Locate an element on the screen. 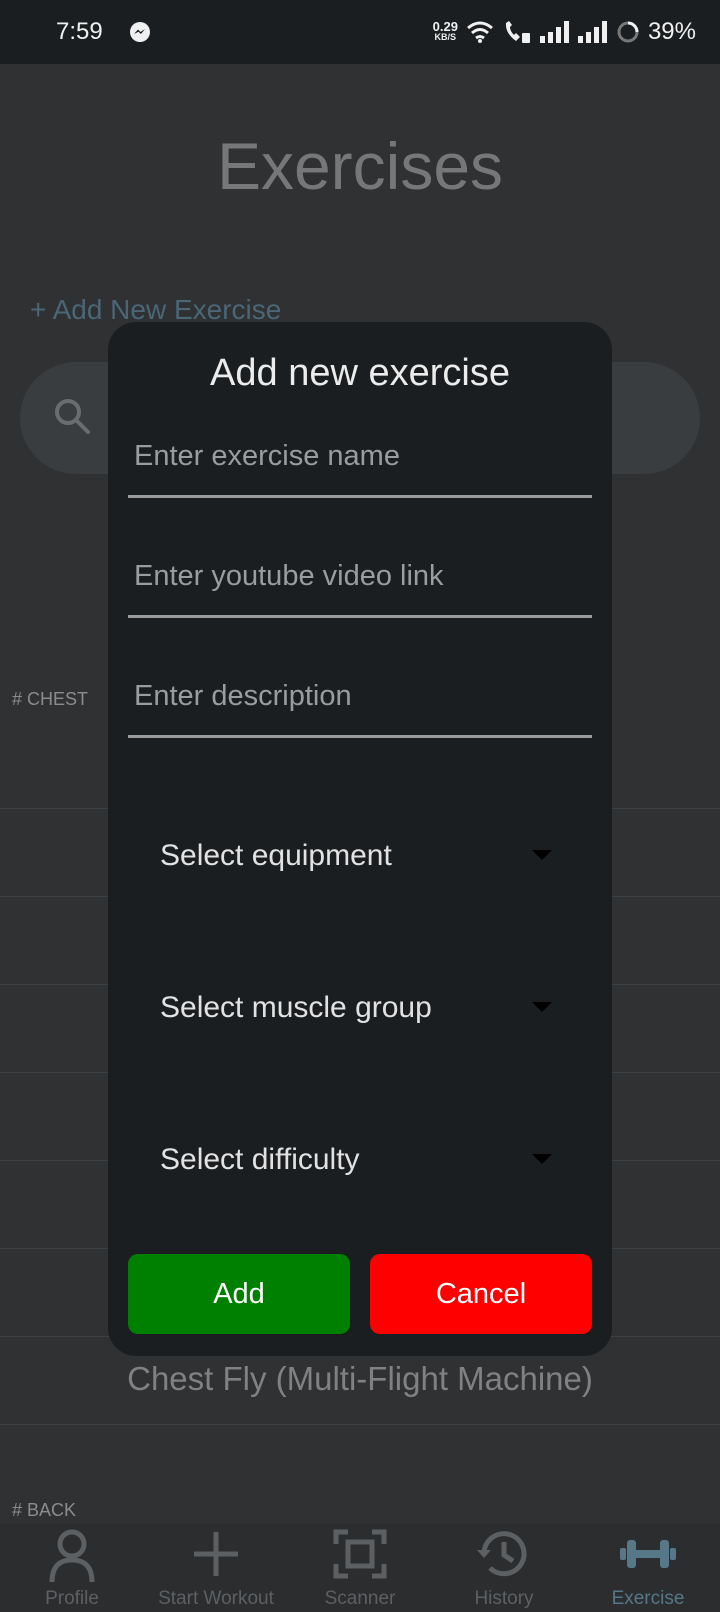  page-title: Exercises is located at coordinates (360, 166).